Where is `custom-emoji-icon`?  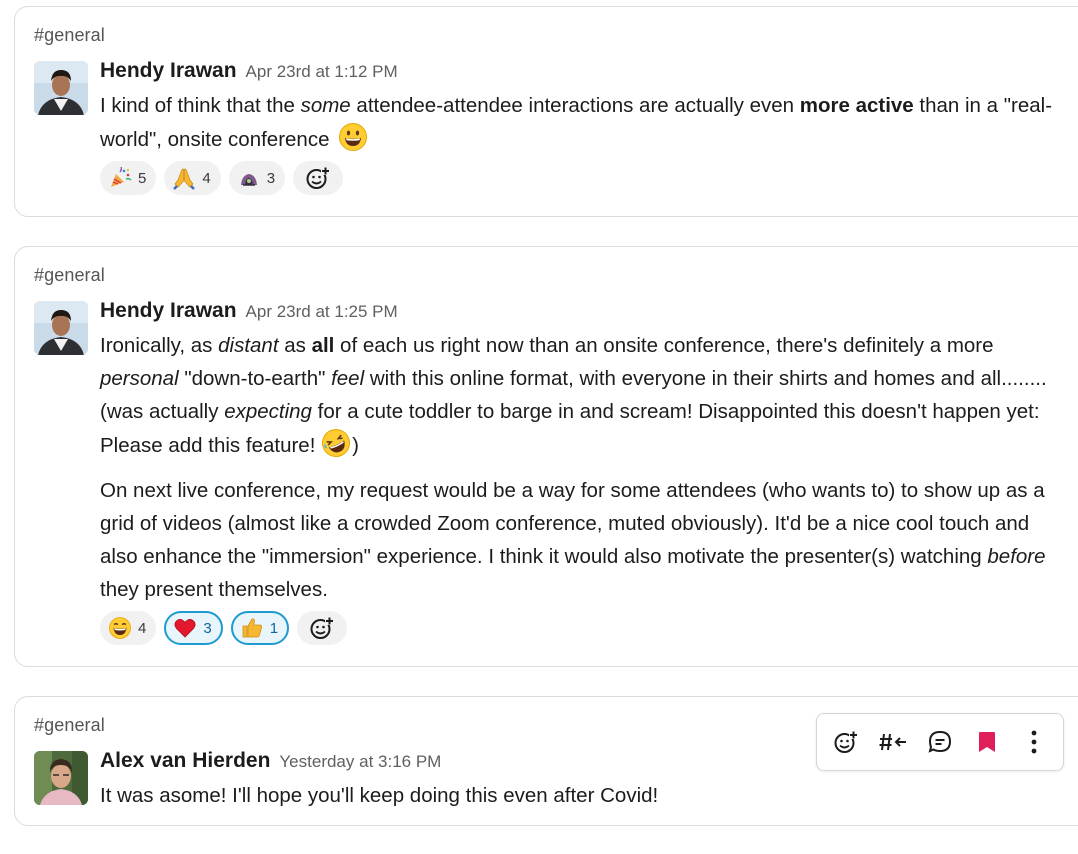
custom-emoji-icon is located at coordinates (248, 180).